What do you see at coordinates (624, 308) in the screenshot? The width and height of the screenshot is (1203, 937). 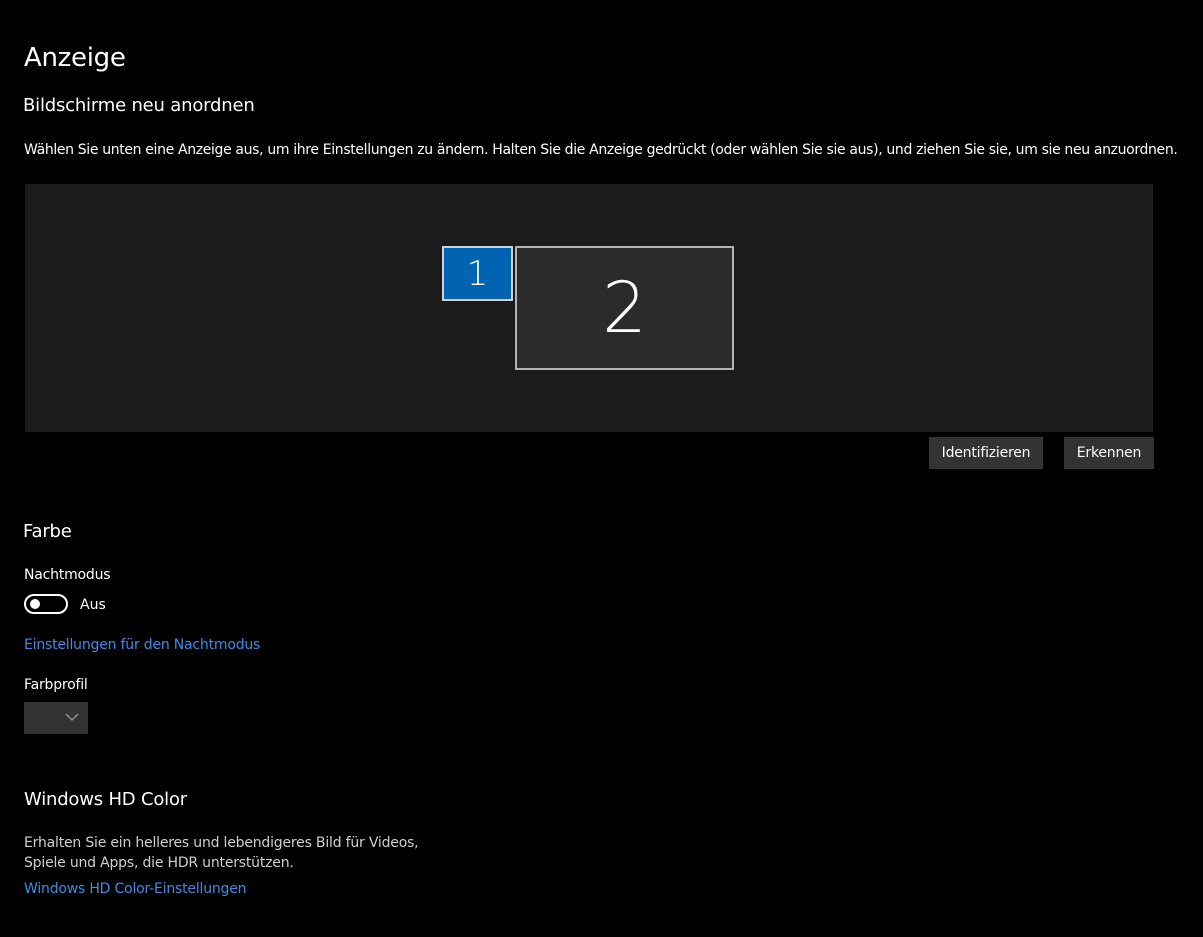 I see `monitor-2: 2` at bounding box center [624, 308].